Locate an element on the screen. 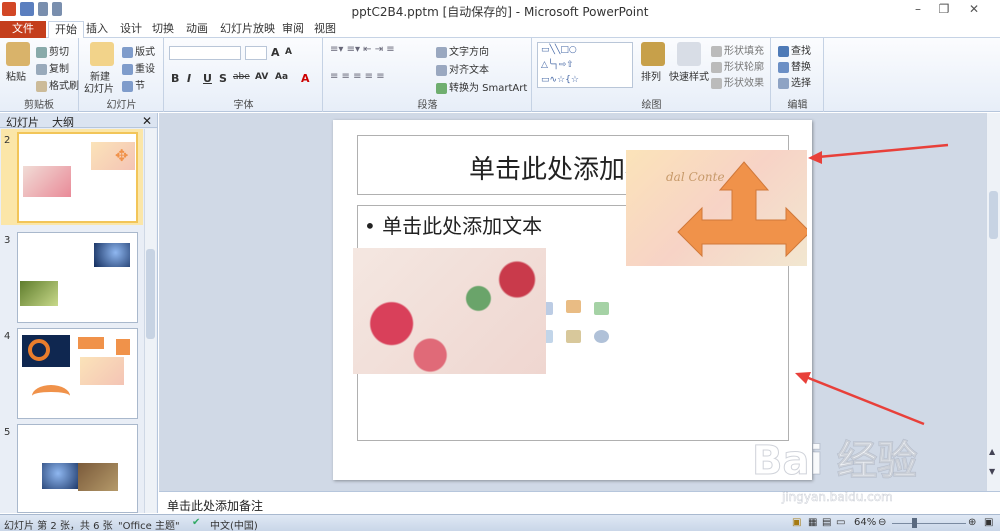 This screenshot has width=1000, height=531. font-family-combo is located at coordinates (205, 53).